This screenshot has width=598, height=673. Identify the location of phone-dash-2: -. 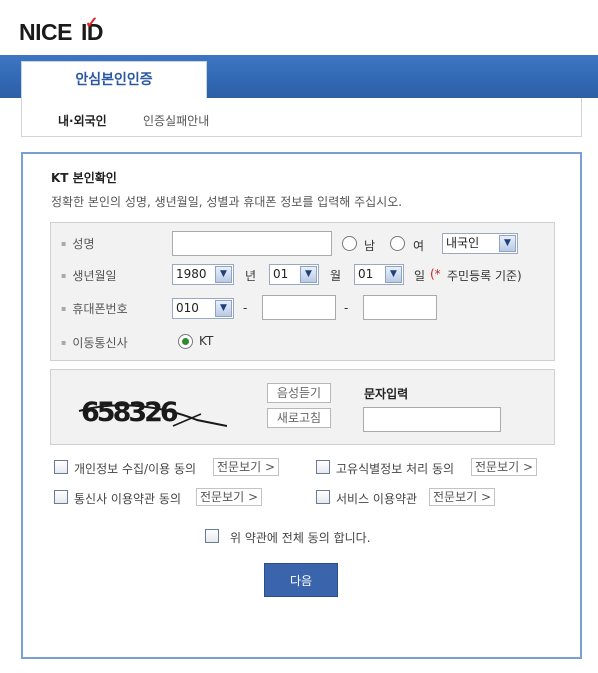
(346, 308).